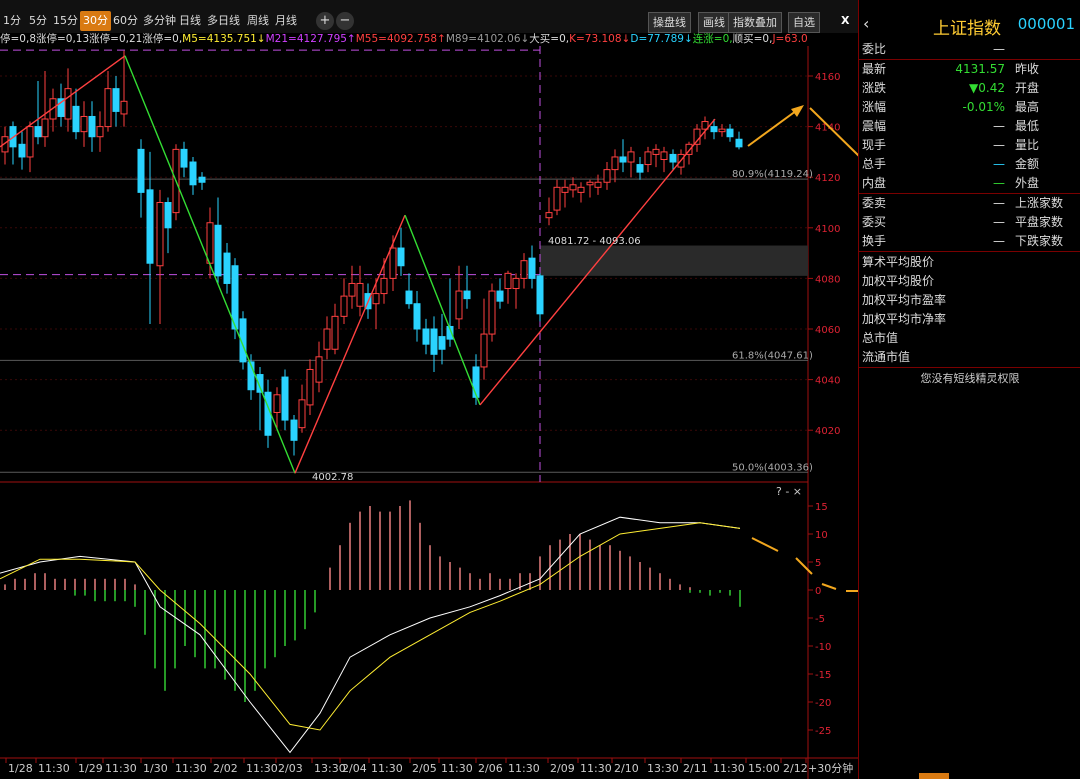 Image resolution: width=1080 pixels, height=779 pixels. What do you see at coordinates (159, 21) in the screenshot?
I see `period-5-button: 多分钟` at bounding box center [159, 21].